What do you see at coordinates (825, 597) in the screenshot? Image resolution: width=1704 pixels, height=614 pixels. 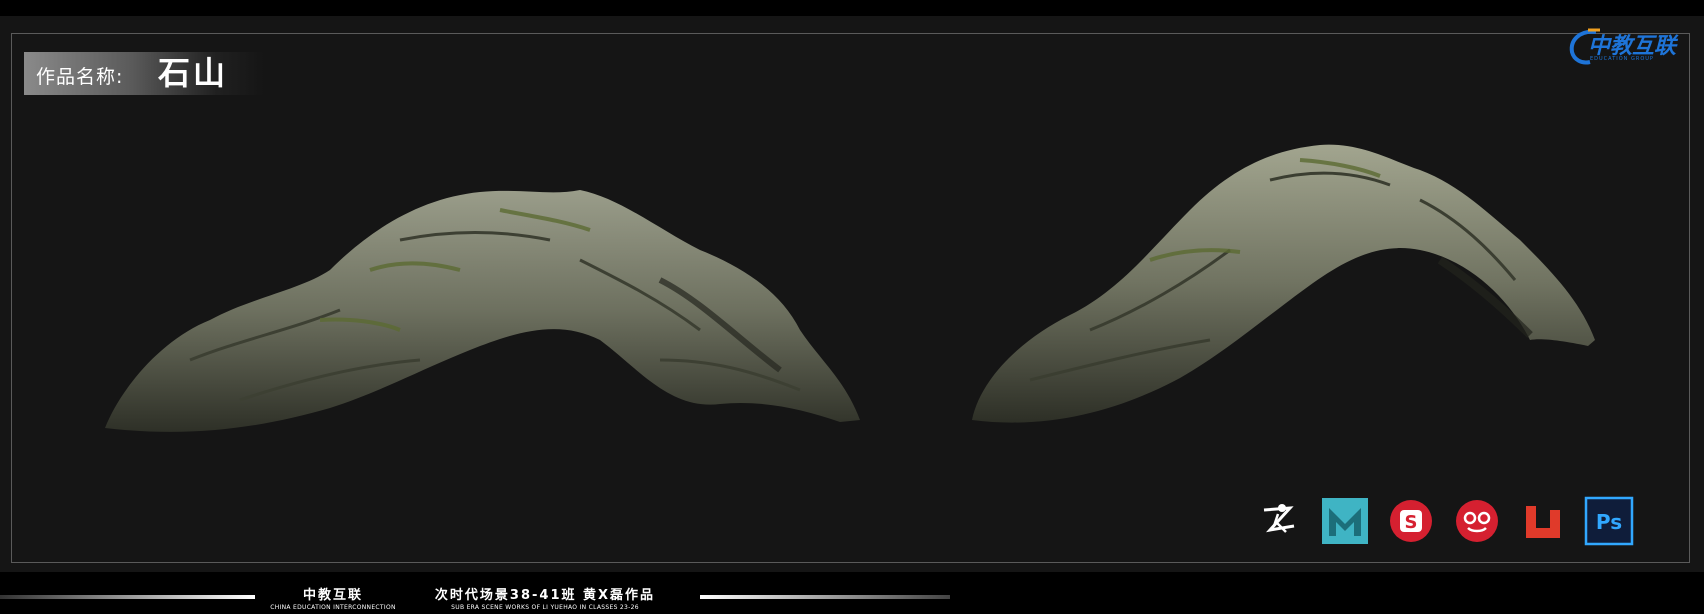 I see `footer-bar-right` at bounding box center [825, 597].